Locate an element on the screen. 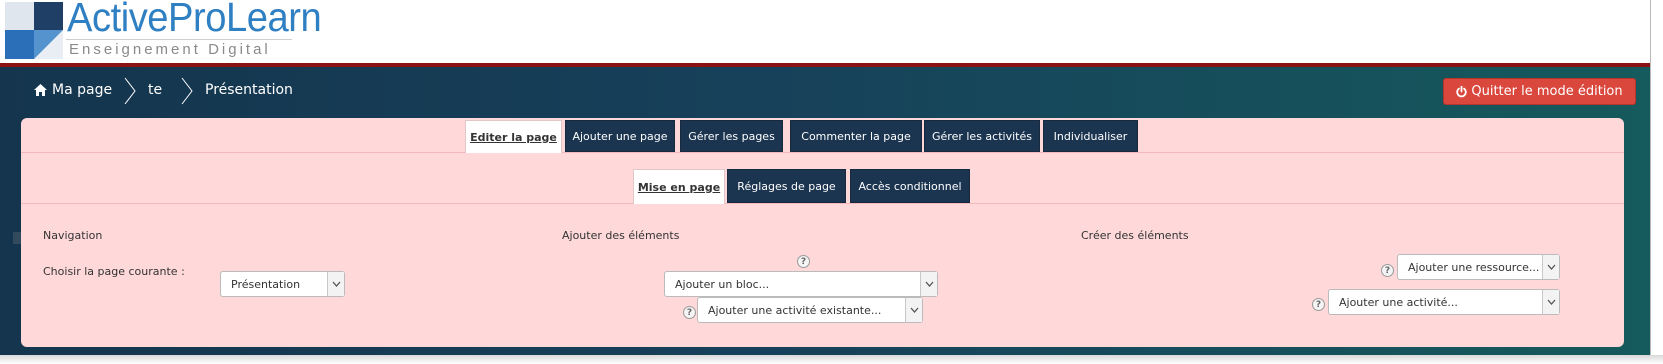  section-add-elements-title: Ajouter des éléments is located at coordinates (621, 235).